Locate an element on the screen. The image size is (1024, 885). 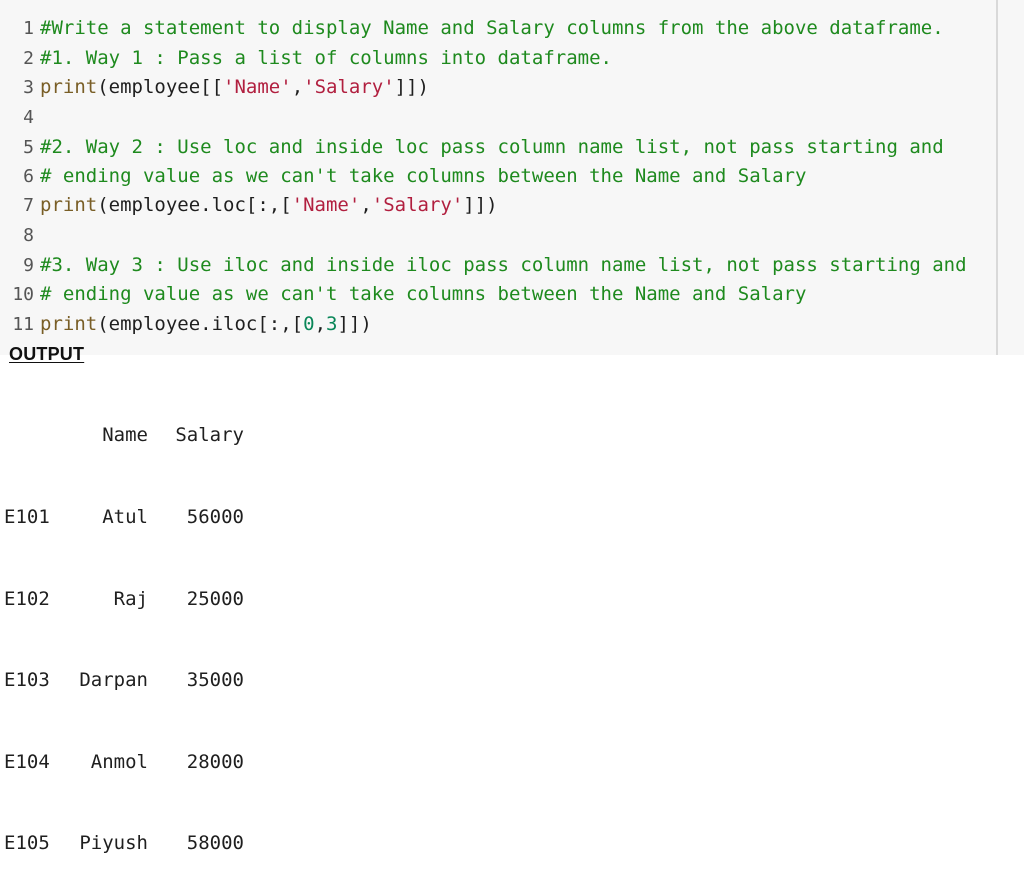
line-number: 3 is located at coordinates (28, 87).